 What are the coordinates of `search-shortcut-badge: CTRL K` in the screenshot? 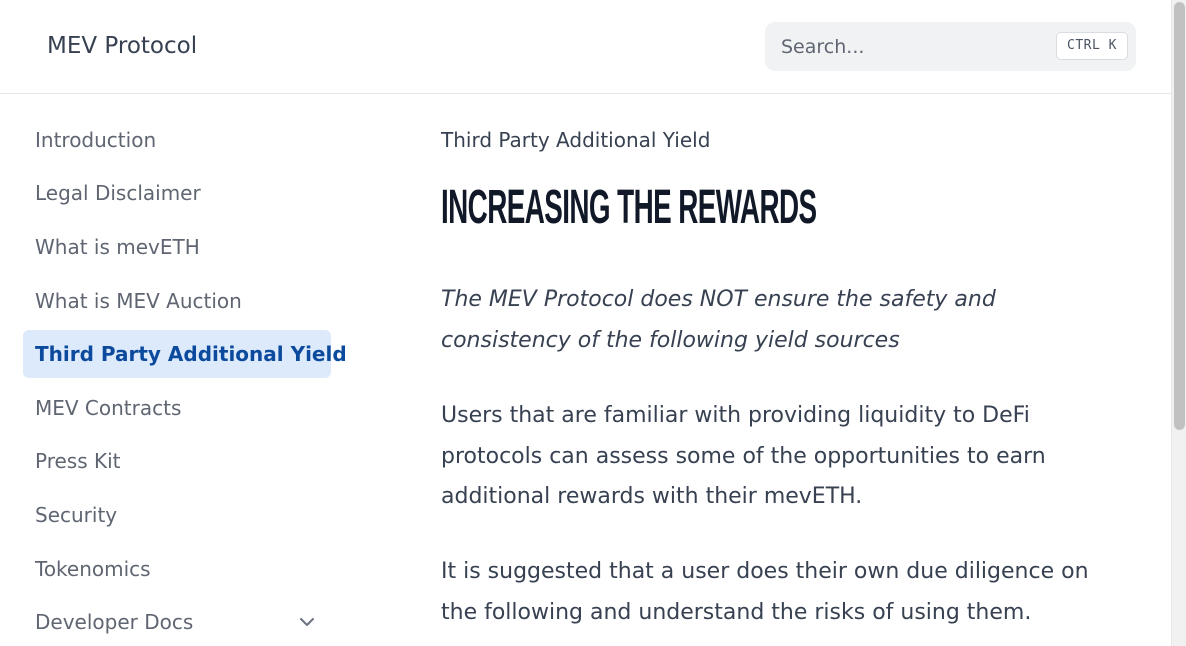 It's located at (1092, 46).